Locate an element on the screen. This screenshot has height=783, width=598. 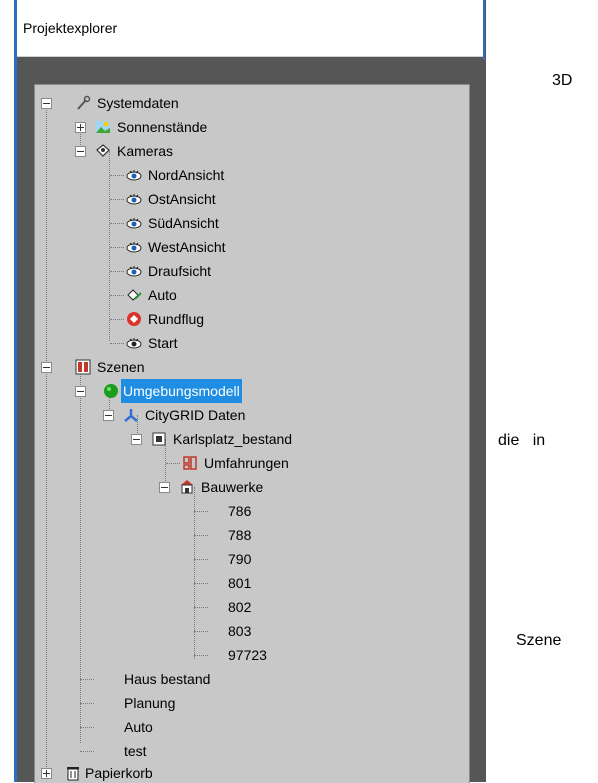
start-camera-icon is located at coordinates (134, 343).